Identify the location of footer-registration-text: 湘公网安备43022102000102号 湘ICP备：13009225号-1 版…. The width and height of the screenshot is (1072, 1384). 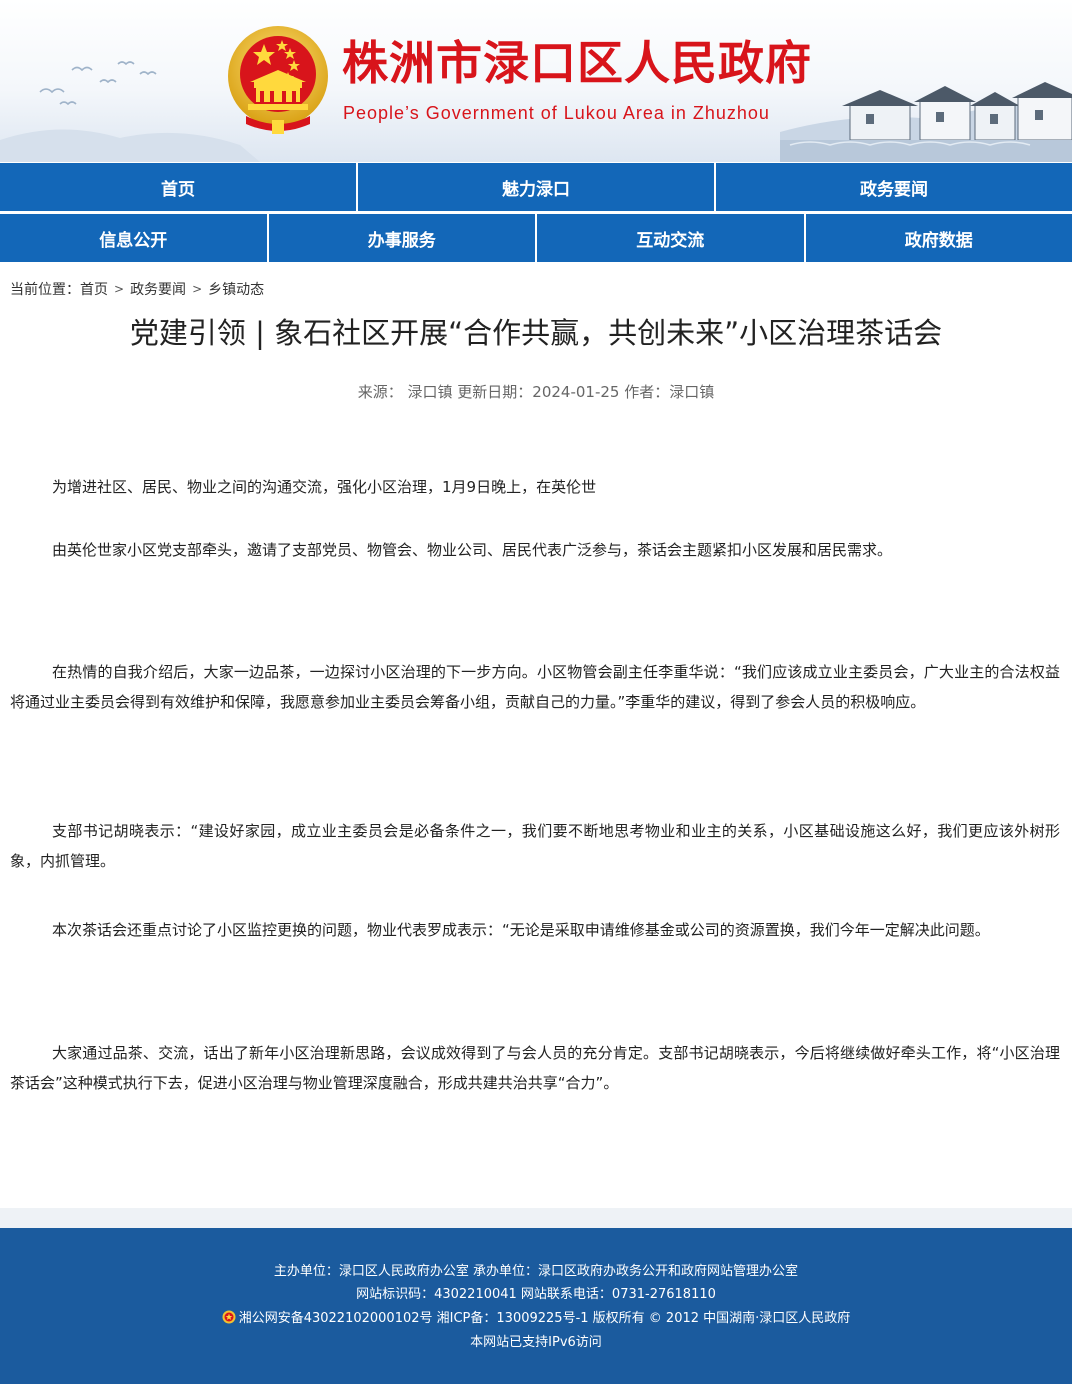
(545, 1318).